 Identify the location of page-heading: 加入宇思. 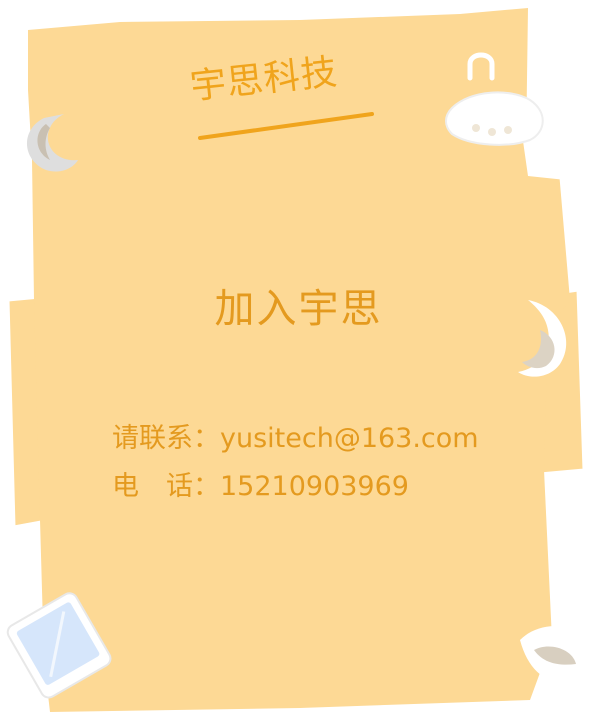
(298, 309).